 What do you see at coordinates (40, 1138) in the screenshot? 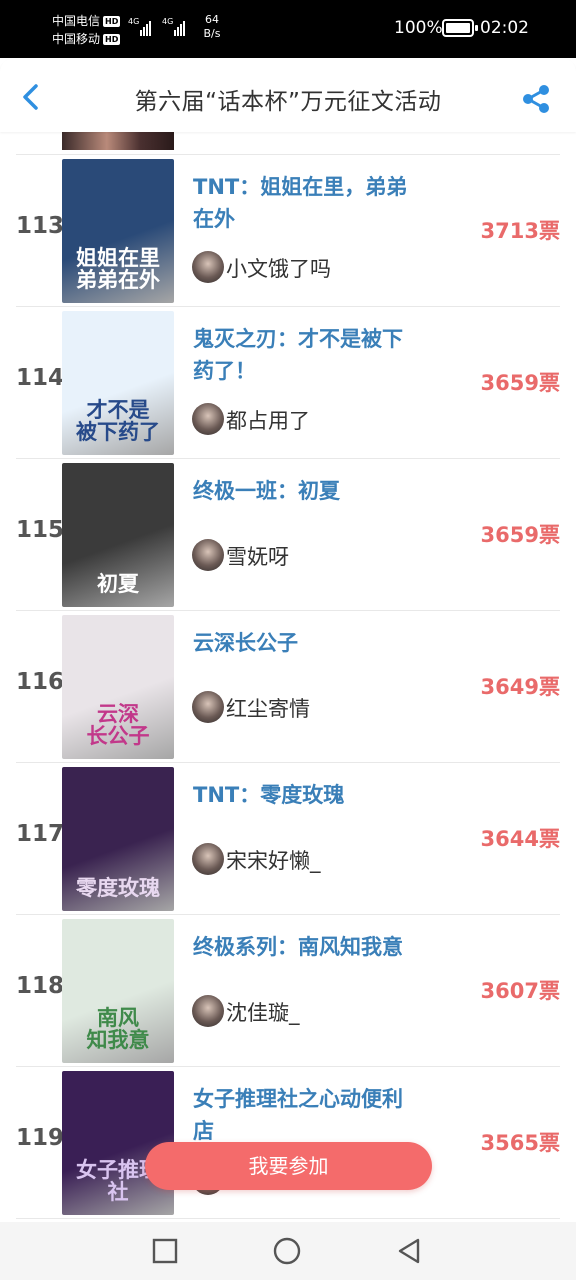
I see `rank-number: 119` at bounding box center [40, 1138].